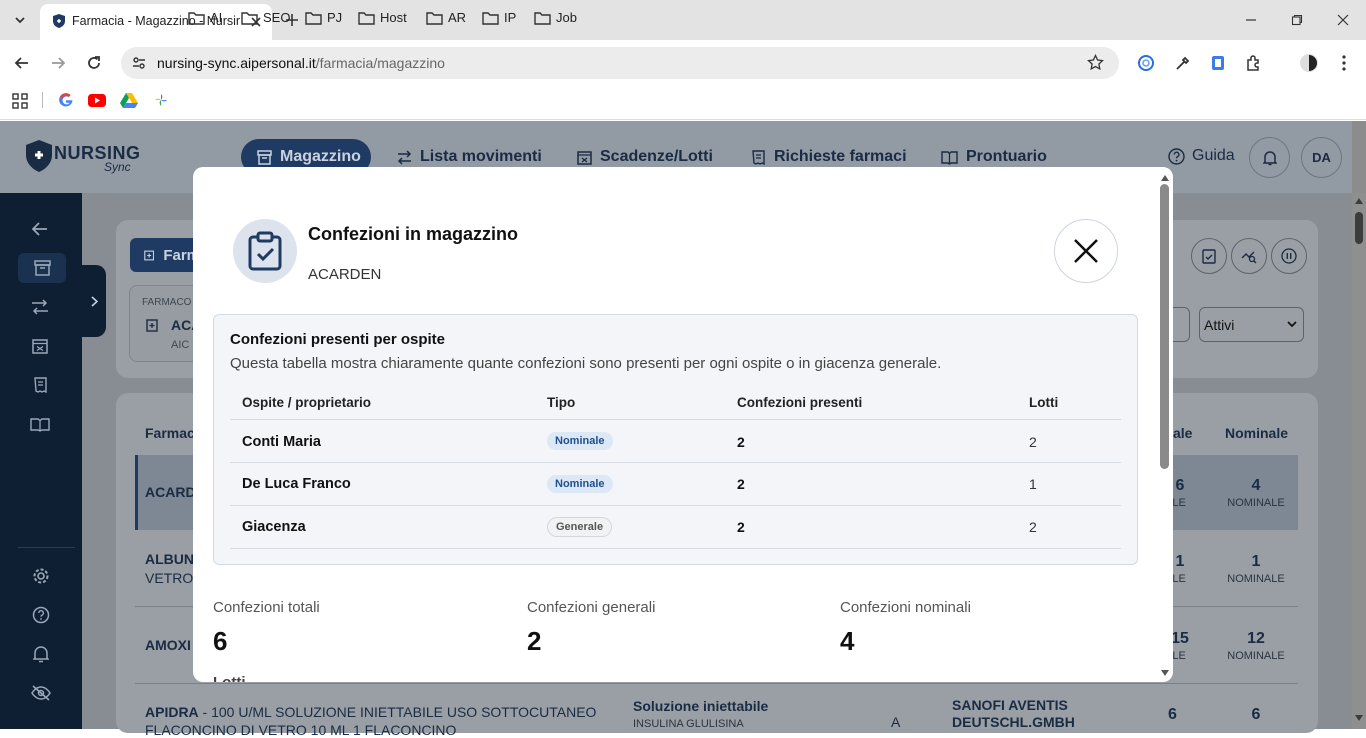  What do you see at coordinates (216, 17) in the screenshot?
I see `bookmark-label: AI` at bounding box center [216, 17].